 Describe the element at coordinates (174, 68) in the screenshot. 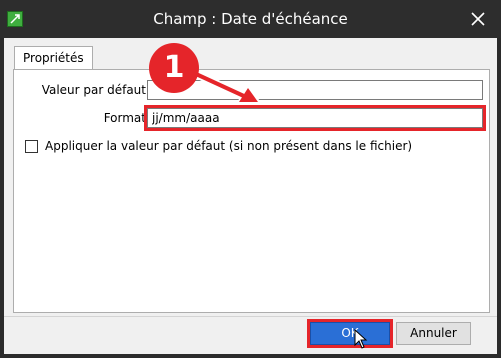

I see `step-badge: 1` at that location.